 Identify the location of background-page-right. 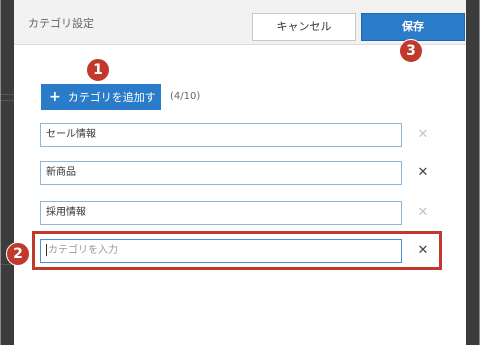
(472, 172).